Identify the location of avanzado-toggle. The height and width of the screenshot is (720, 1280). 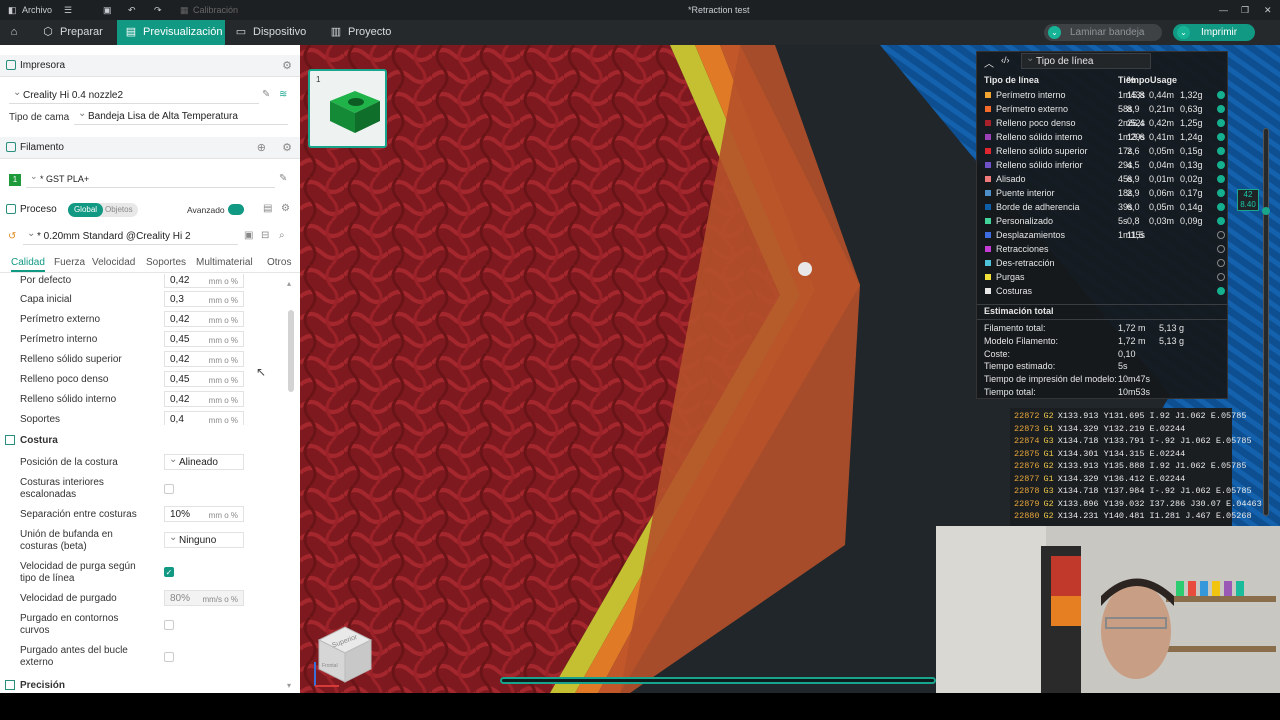
(236, 209).